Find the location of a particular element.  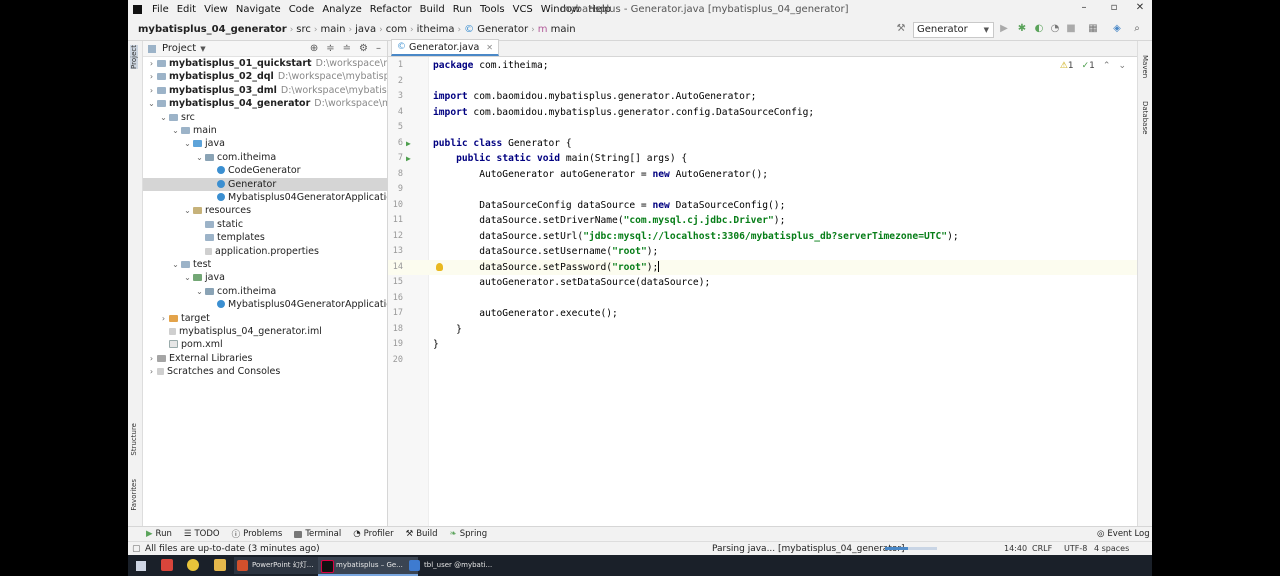

tree-item: application.properties is located at coordinates (265, 251).